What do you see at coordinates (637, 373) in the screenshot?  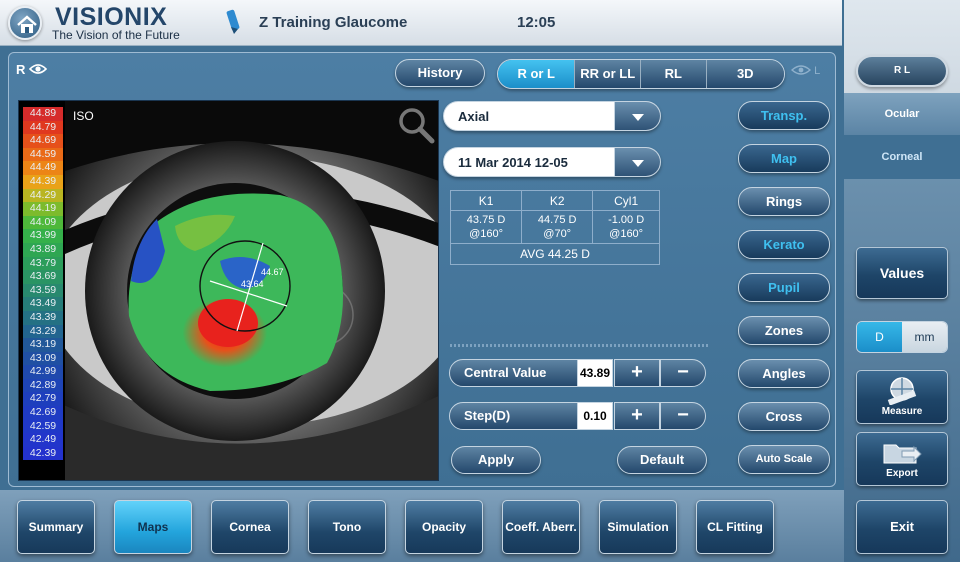 I see `central-value-increment-button: +` at bounding box center [637, 373].